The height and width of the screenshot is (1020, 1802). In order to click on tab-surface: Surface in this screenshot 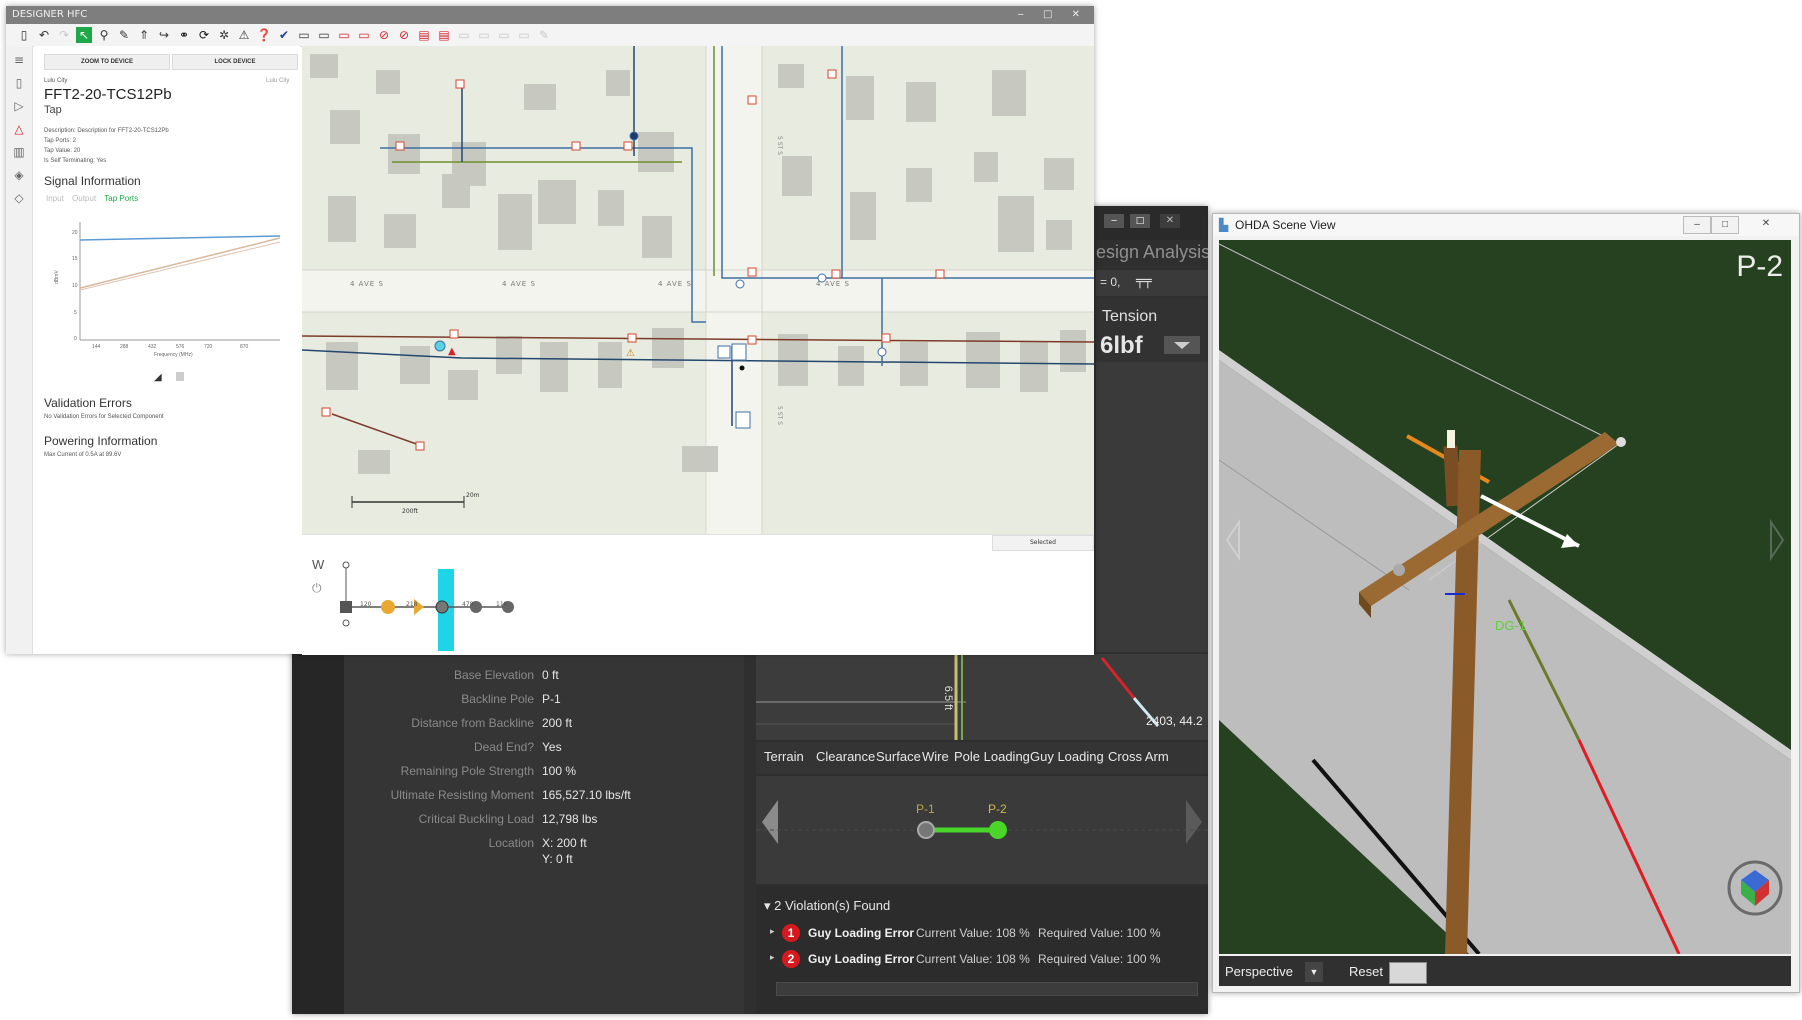, I will do `click(898, 757)`.